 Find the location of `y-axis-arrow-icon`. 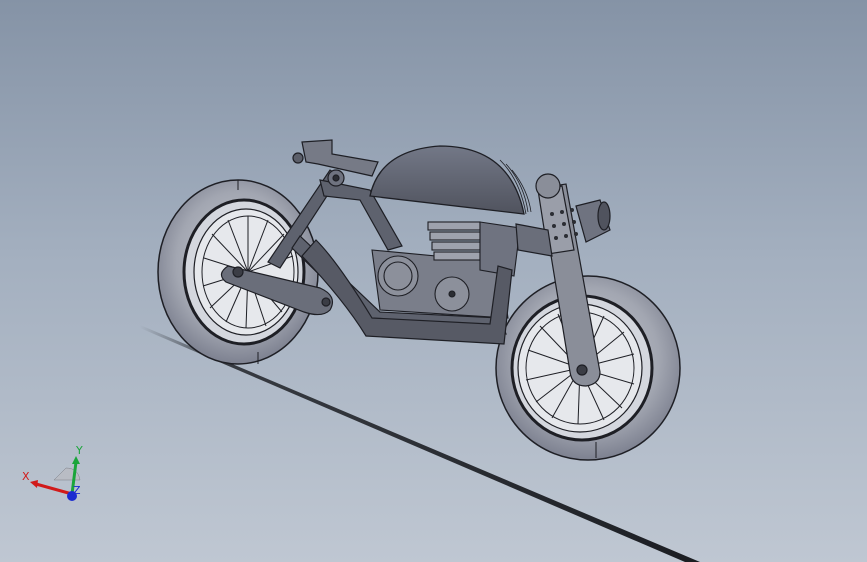

y-axis-arrow-icon is located at coordinates (76, 460).